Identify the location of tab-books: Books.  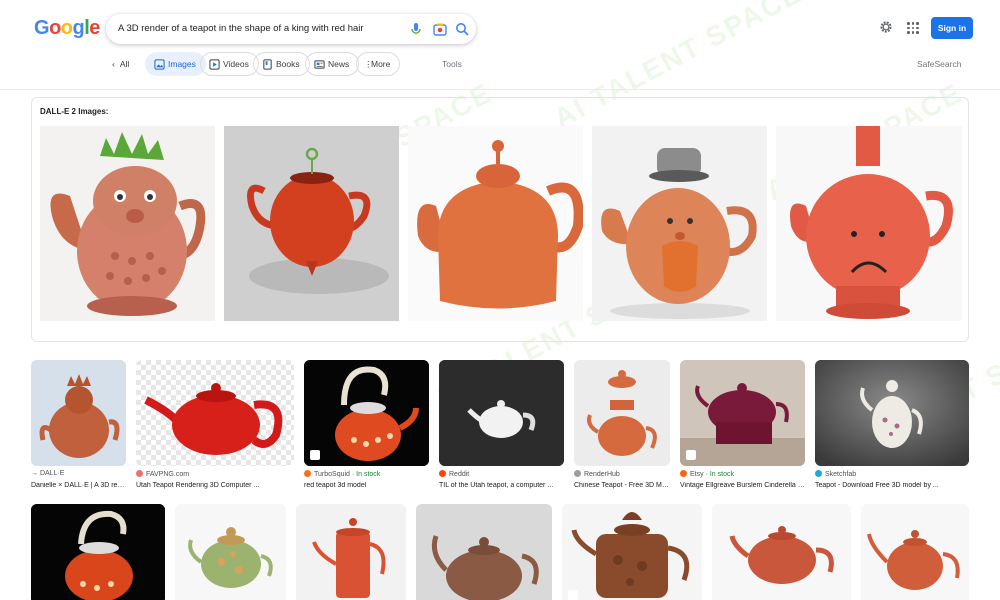
(281, 64).